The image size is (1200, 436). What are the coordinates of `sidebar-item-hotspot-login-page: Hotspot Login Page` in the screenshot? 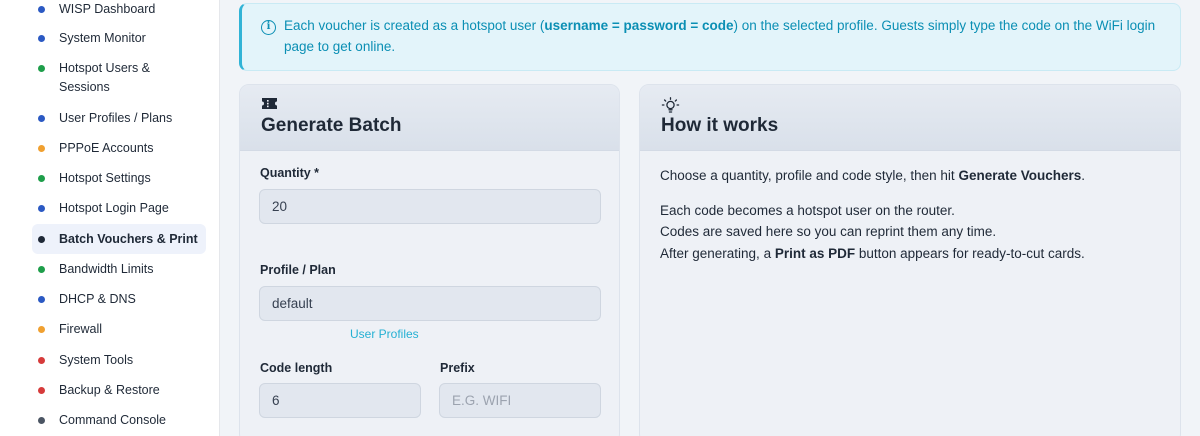 It's located at (119, 208).